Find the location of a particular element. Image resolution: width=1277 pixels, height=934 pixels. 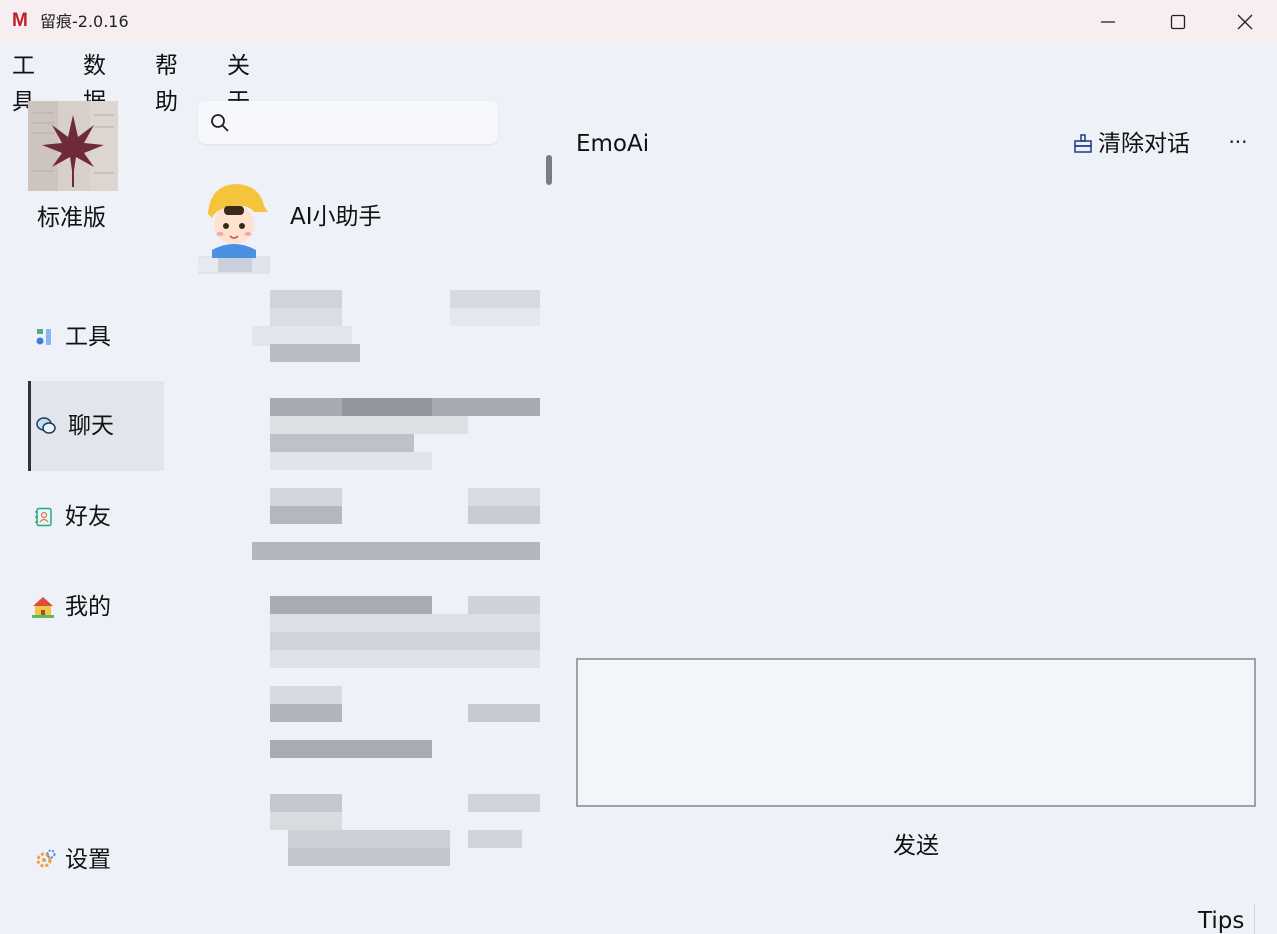

nav-item-friends: 好友 is located at coordinates (96, 517).